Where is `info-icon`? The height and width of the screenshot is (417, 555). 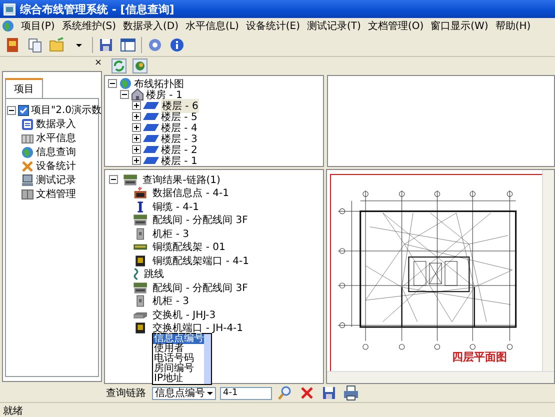 info-icon is located at coordinates (177, 45).